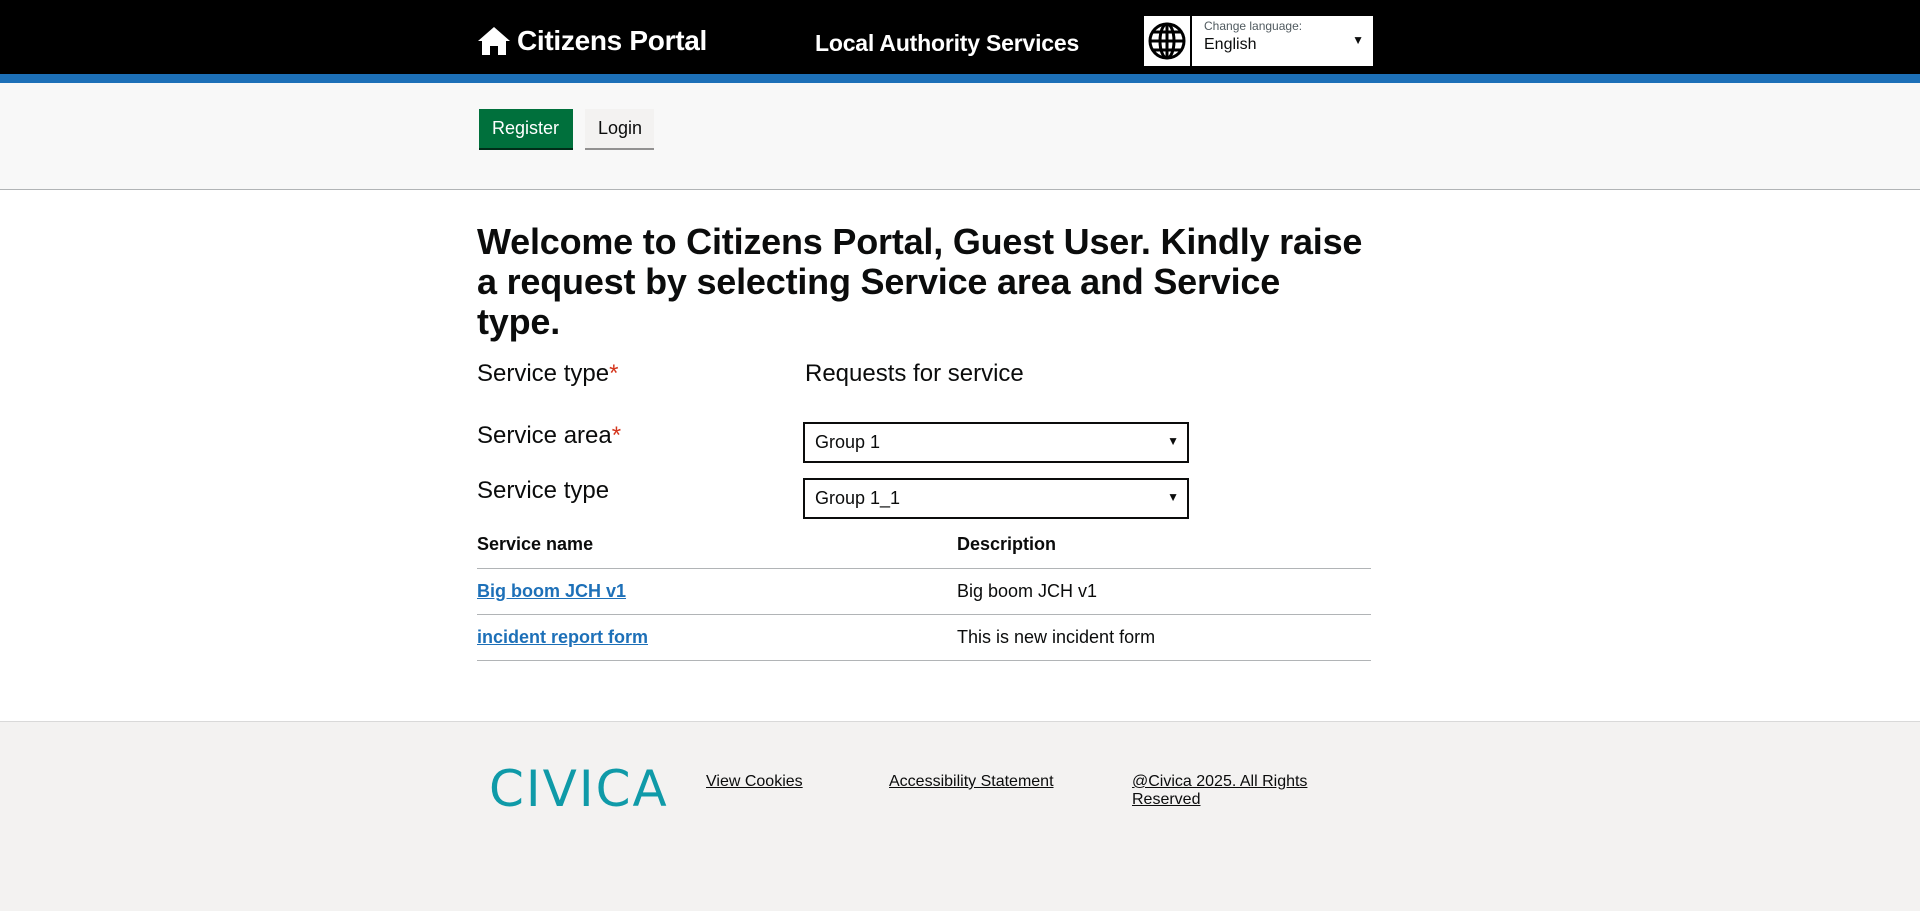  Describe the element at coordinates (1056, 637) in the screenshot. I see `service-description: This is new incident form` at that location.